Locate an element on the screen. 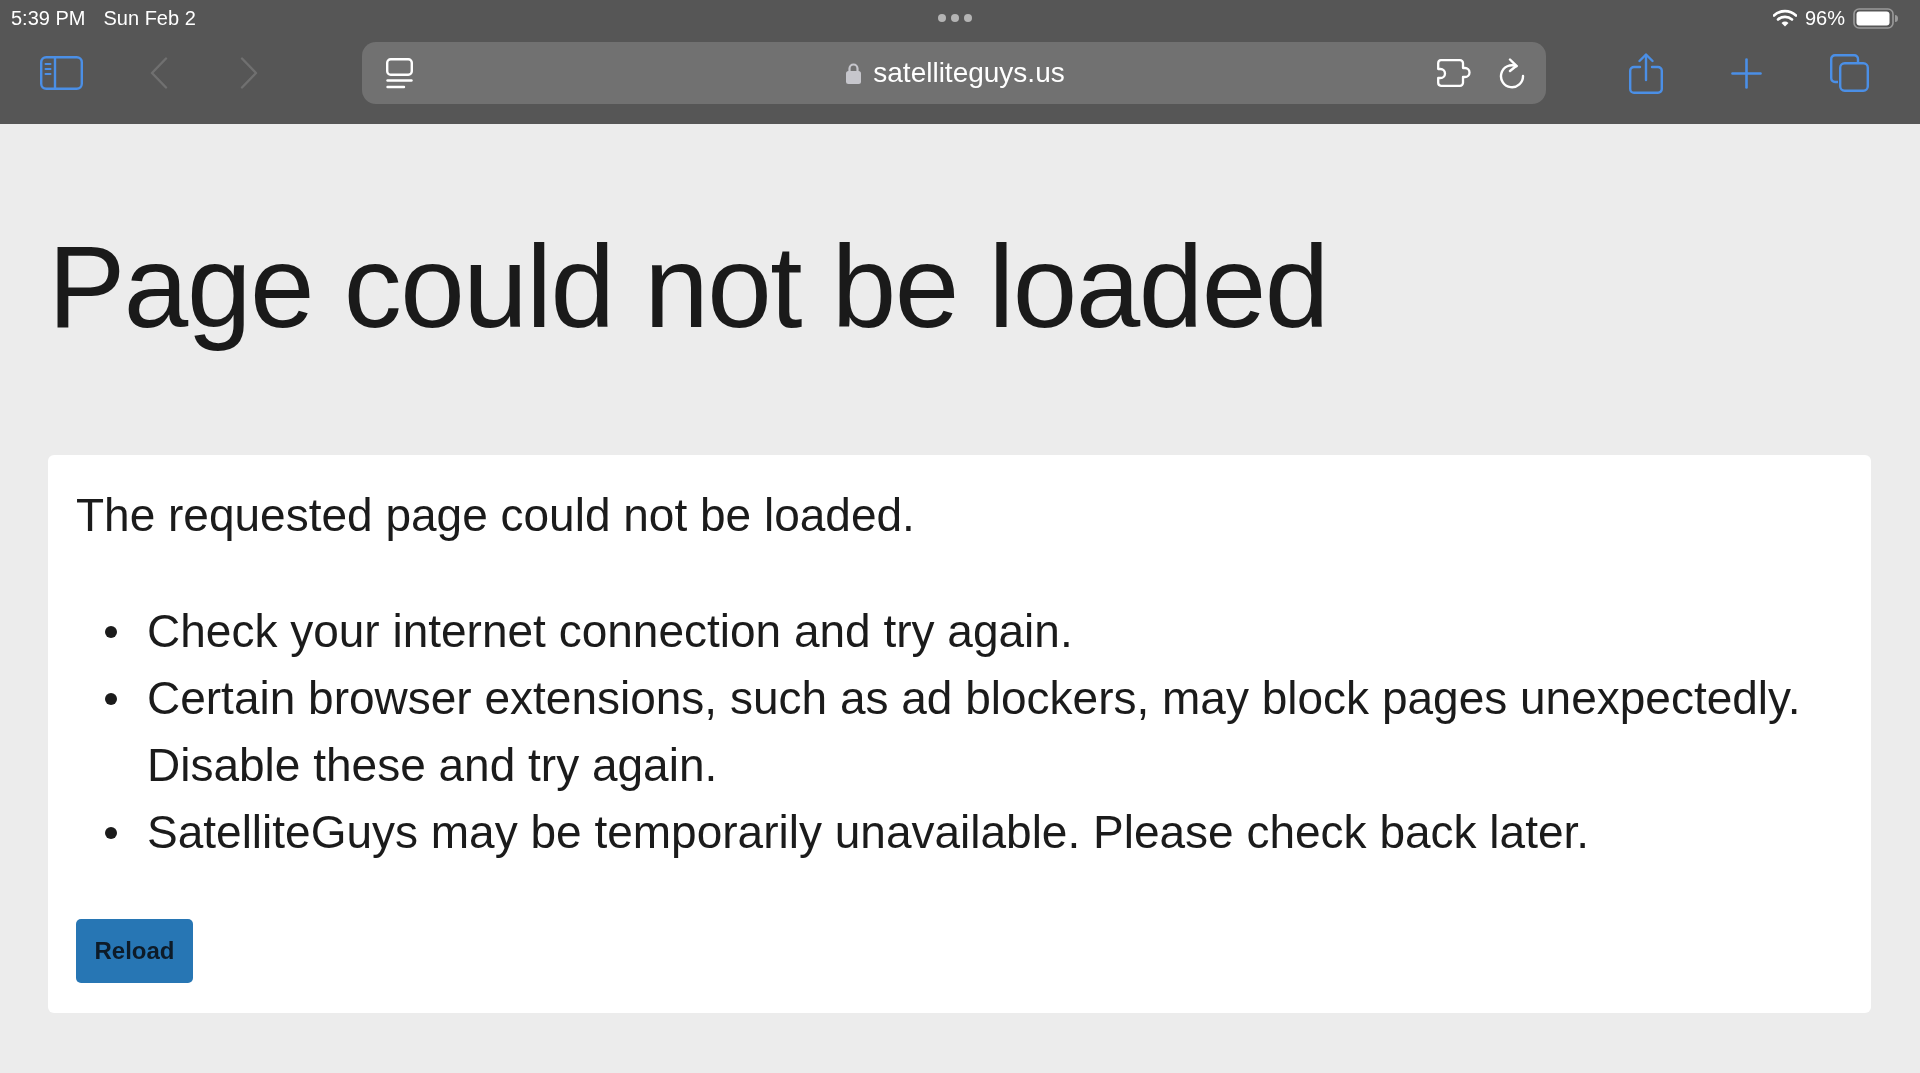  plus-icon is located at coordinates (1746, 73).